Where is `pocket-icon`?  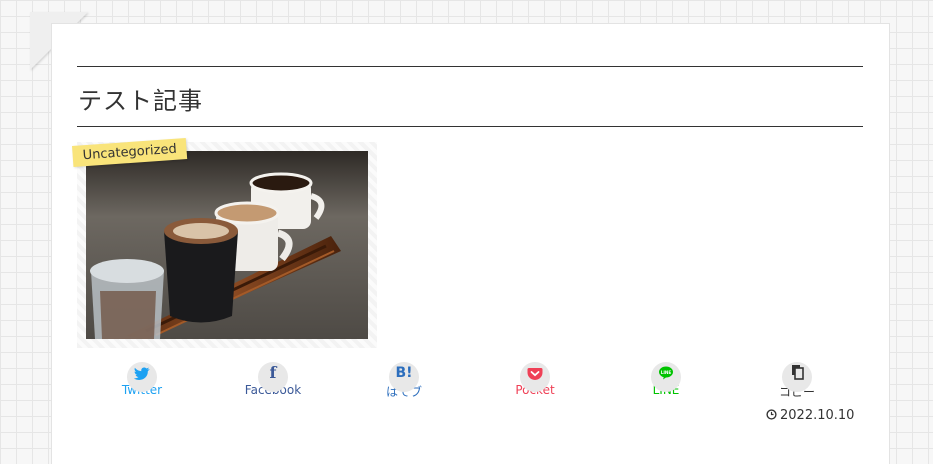 pocket-icon is located at coordinates (535, 377).